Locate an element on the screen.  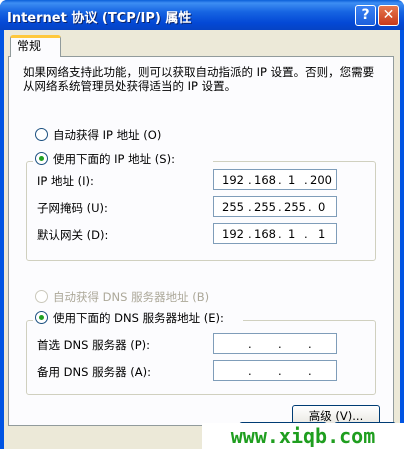
mask-octet-1: 255 is located at coordinates (233, 207).